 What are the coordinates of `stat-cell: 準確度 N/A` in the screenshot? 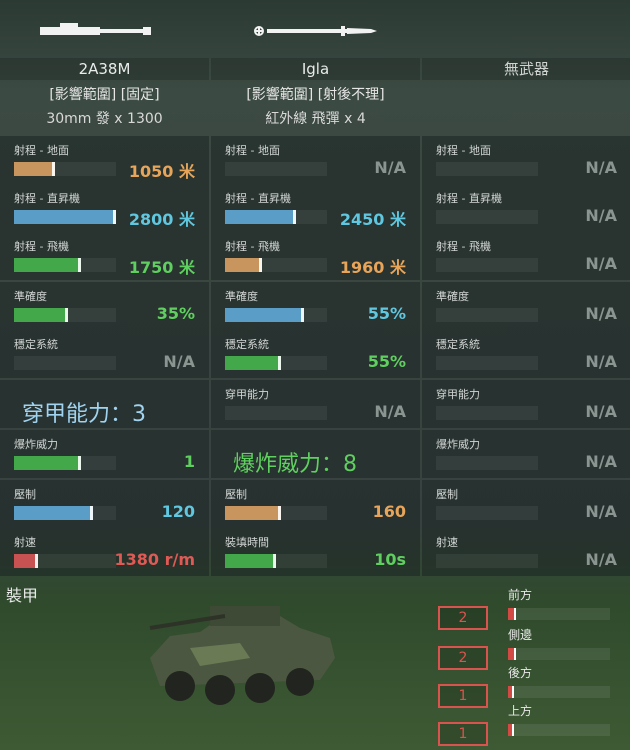 It's located at (526, 306).